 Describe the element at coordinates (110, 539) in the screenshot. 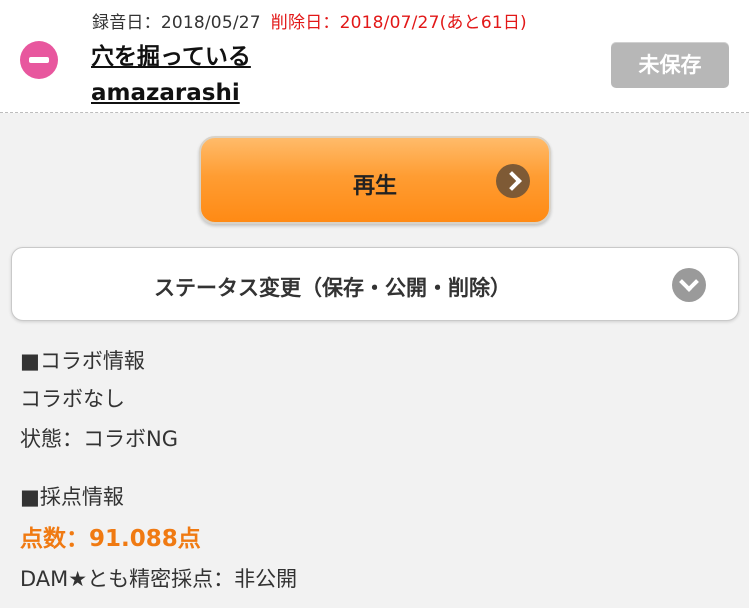

I see `score-value: 点数：91.088点` at that location.